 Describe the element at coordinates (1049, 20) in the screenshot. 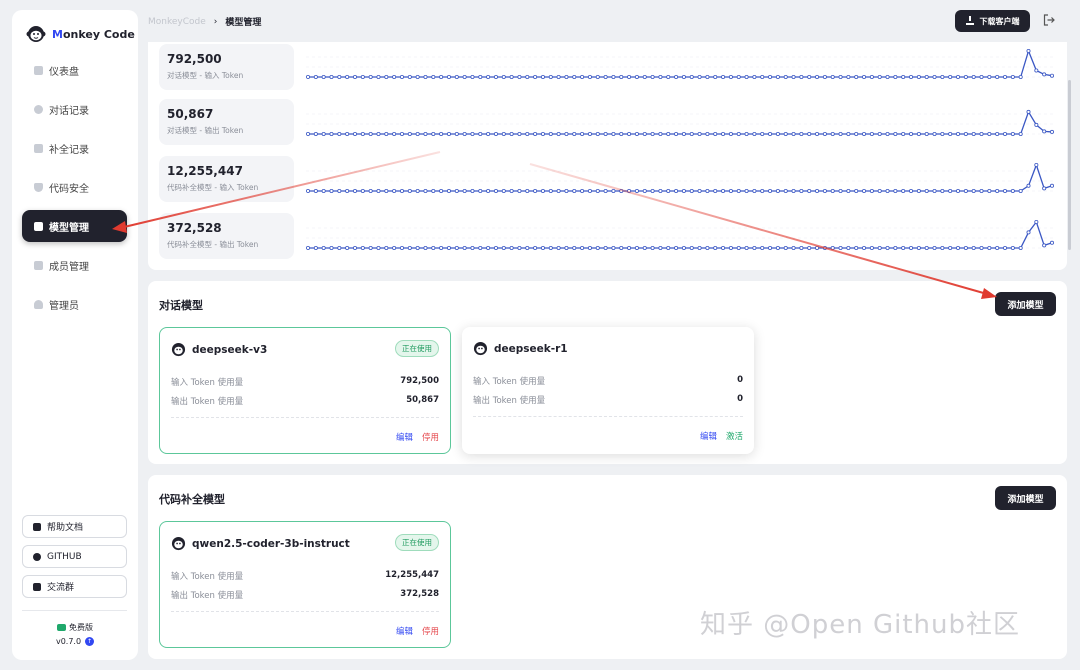

I see `logout-icon` at that location.